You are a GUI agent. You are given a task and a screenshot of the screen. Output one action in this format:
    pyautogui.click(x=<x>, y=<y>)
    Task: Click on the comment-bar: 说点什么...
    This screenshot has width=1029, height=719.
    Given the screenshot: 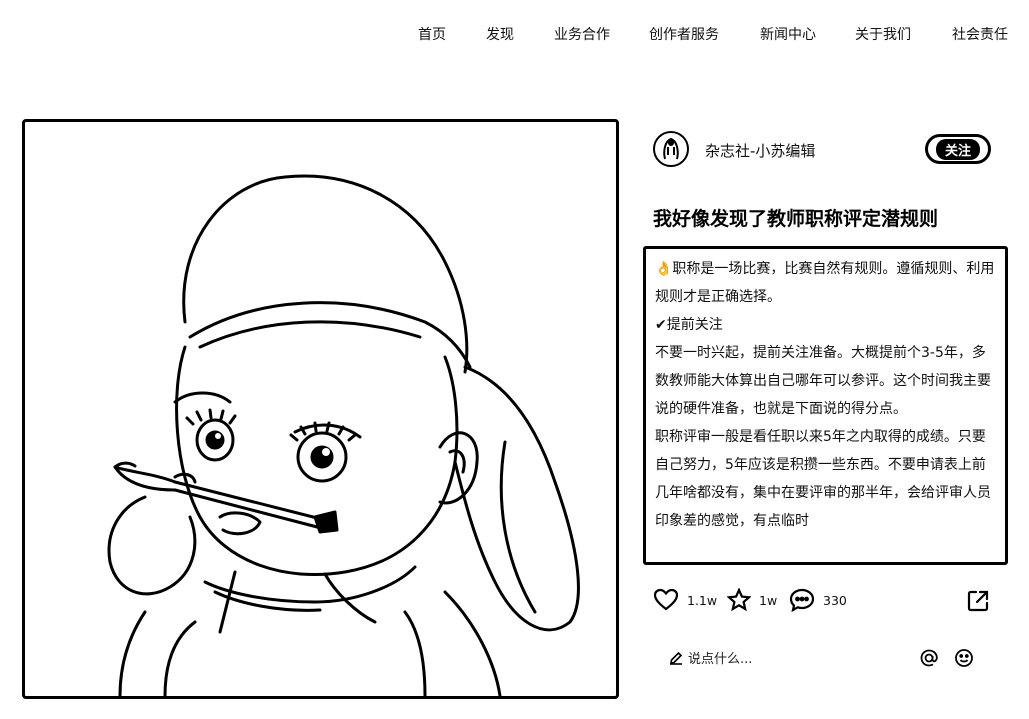 What is the action you would take?
    pyautogui.click(x=829, y=659)
    